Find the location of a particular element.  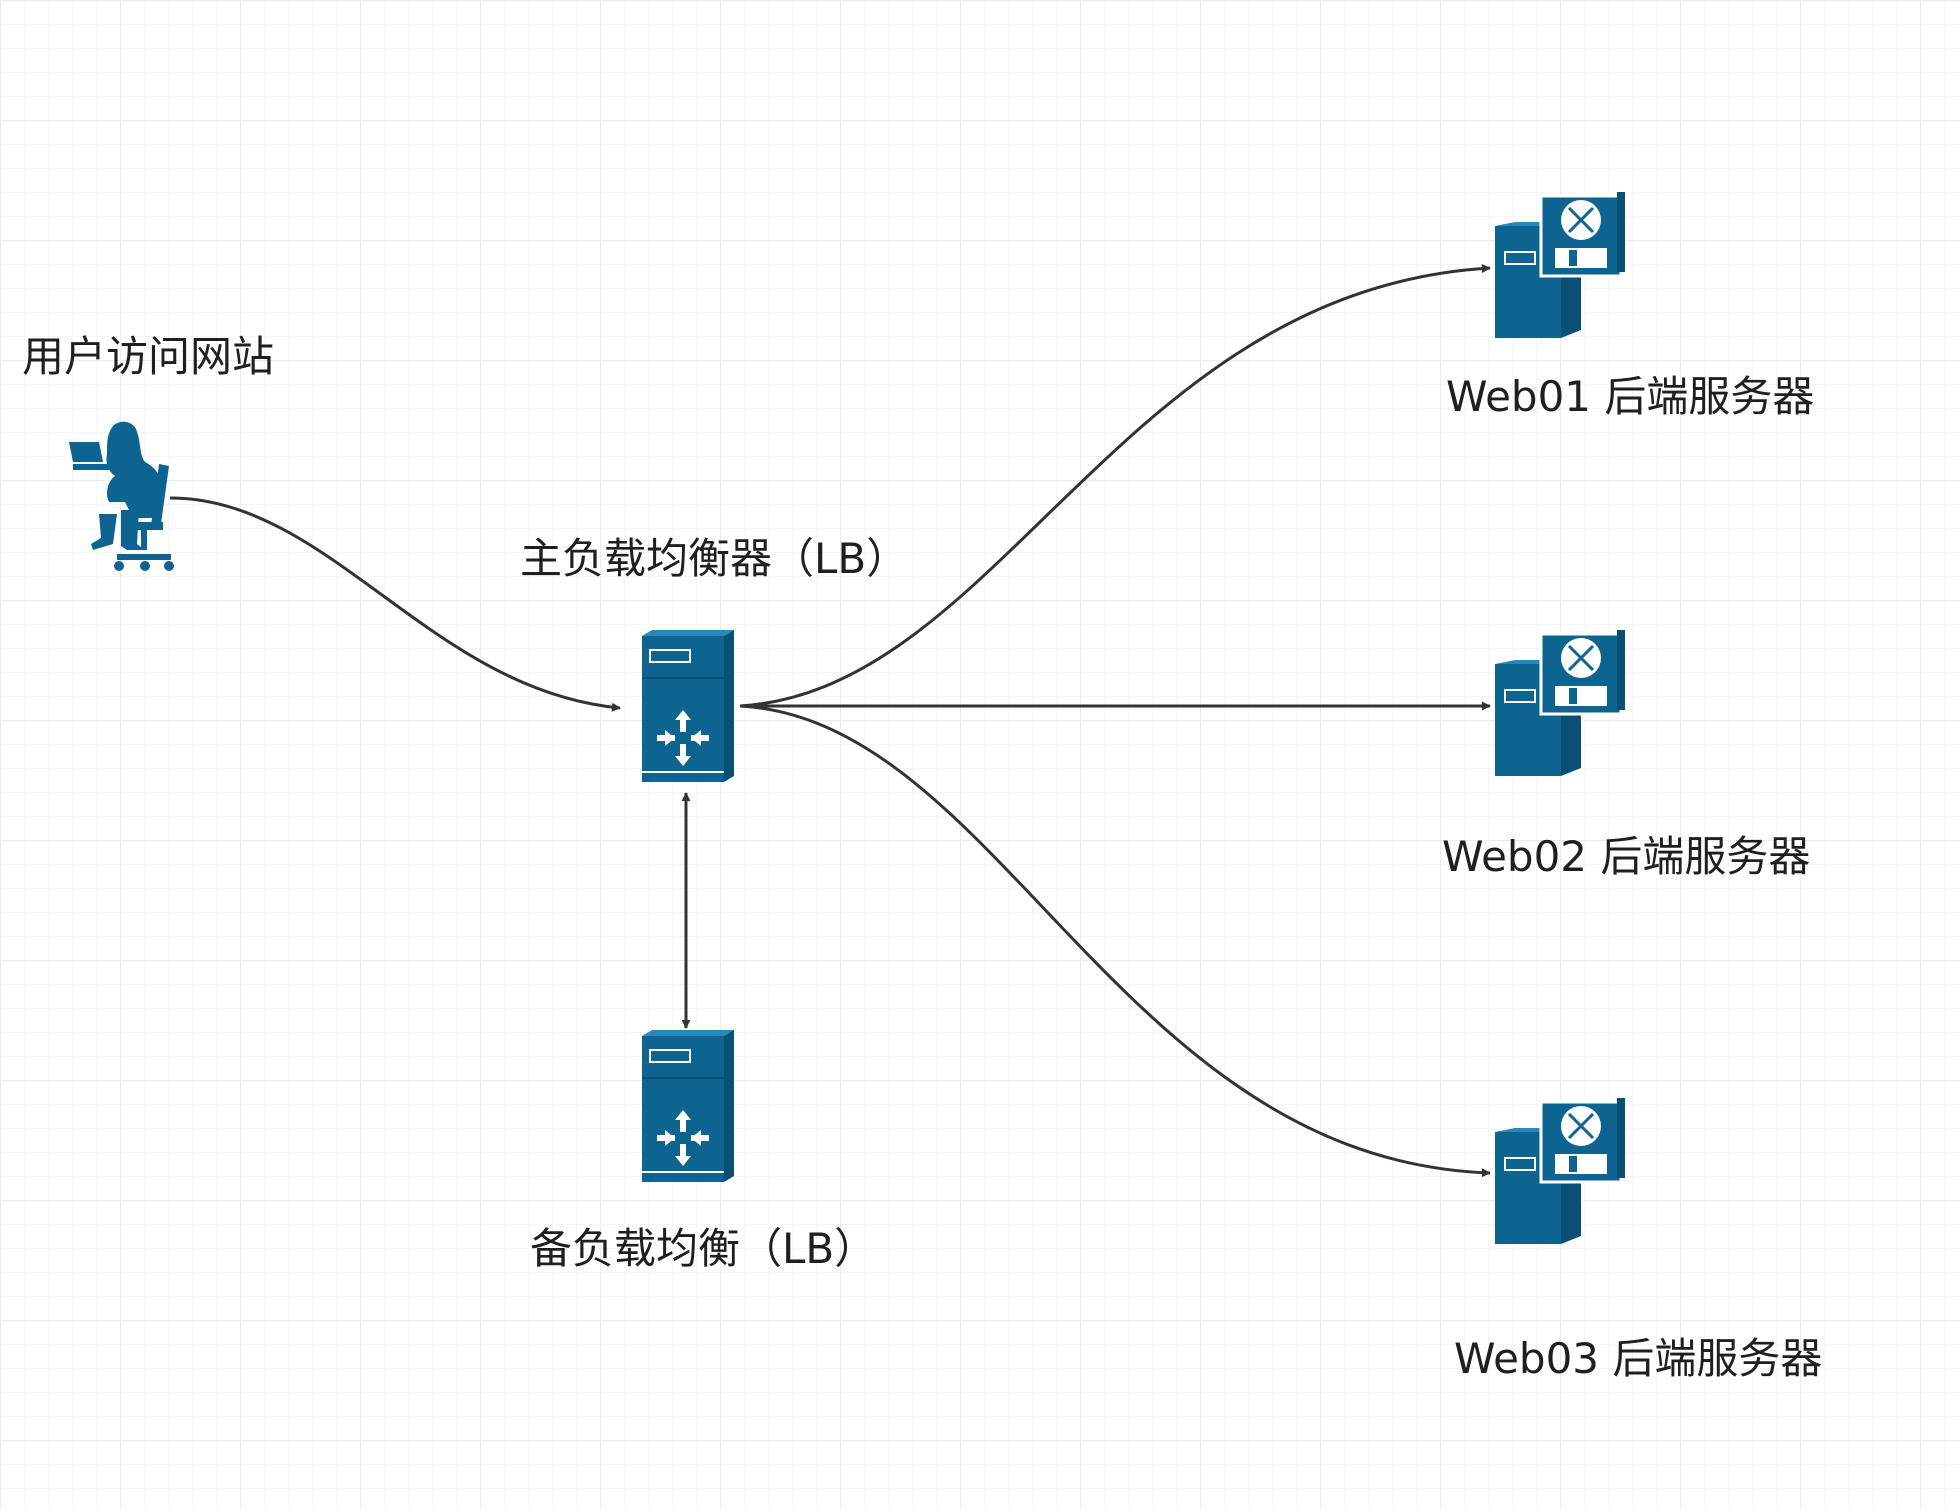

backup-lb-label: 备负载均衡（LB） is located at coordinates (703, 1248).